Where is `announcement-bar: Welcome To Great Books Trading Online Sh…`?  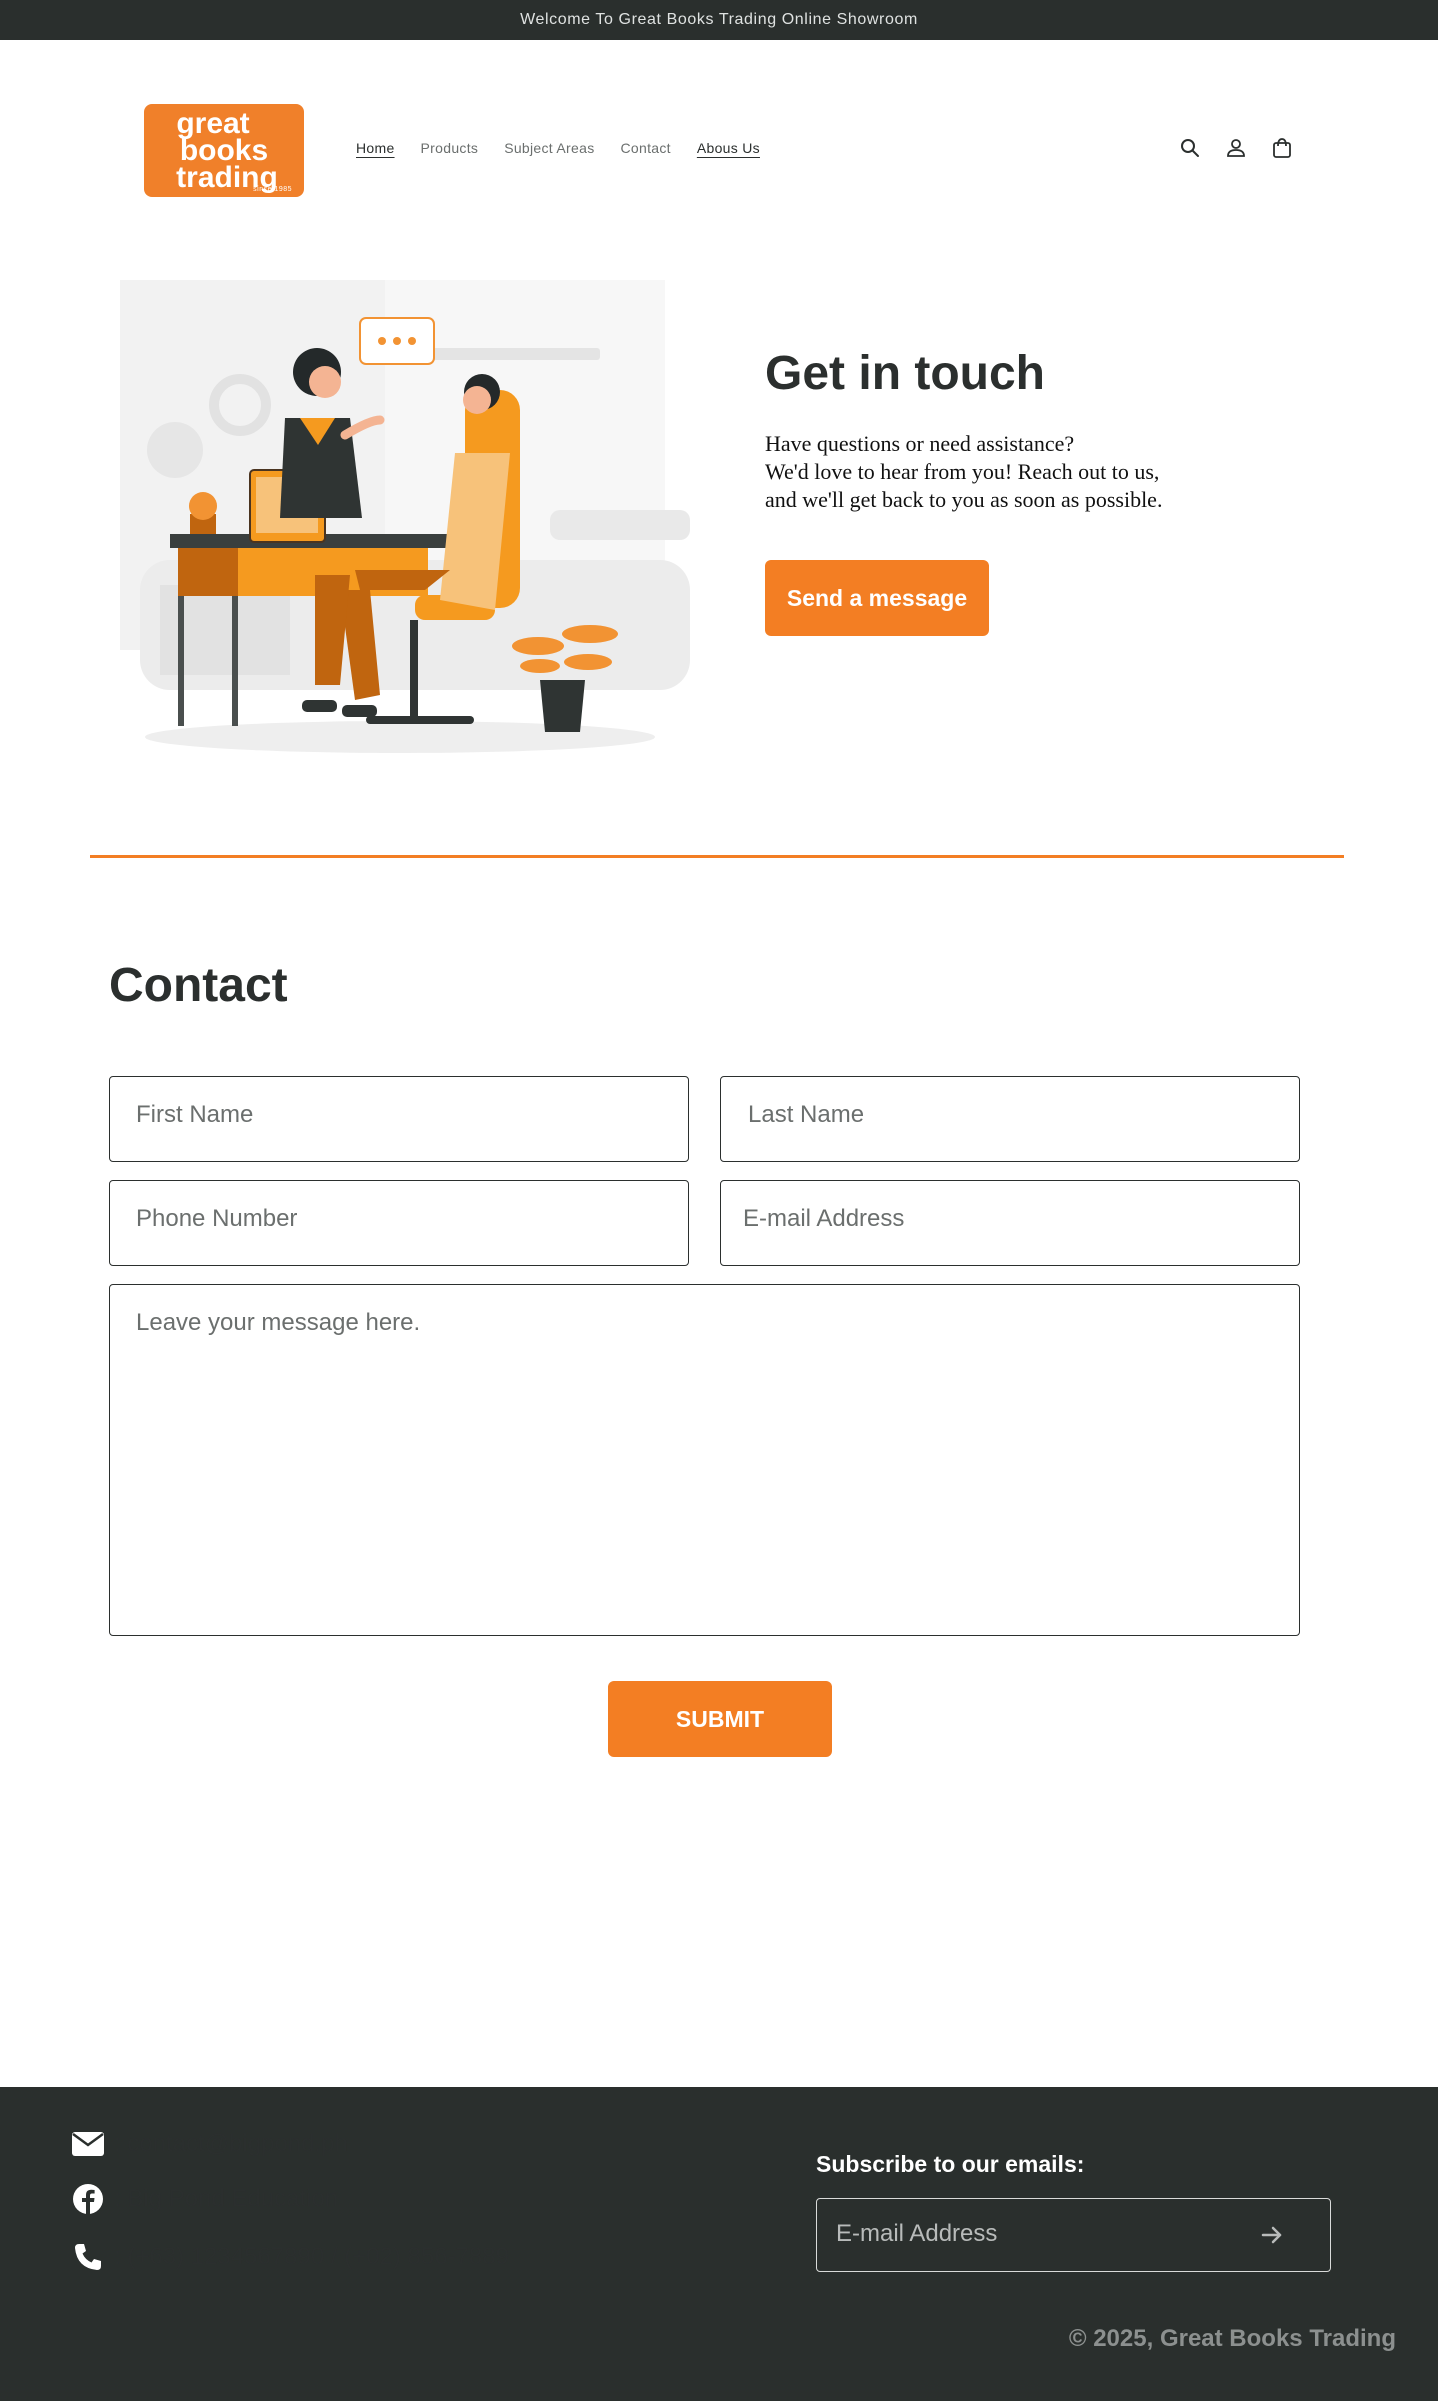 announcement-bar: Welcome To Great Books Trading Online Sh… is located at coordinates (719, 20).